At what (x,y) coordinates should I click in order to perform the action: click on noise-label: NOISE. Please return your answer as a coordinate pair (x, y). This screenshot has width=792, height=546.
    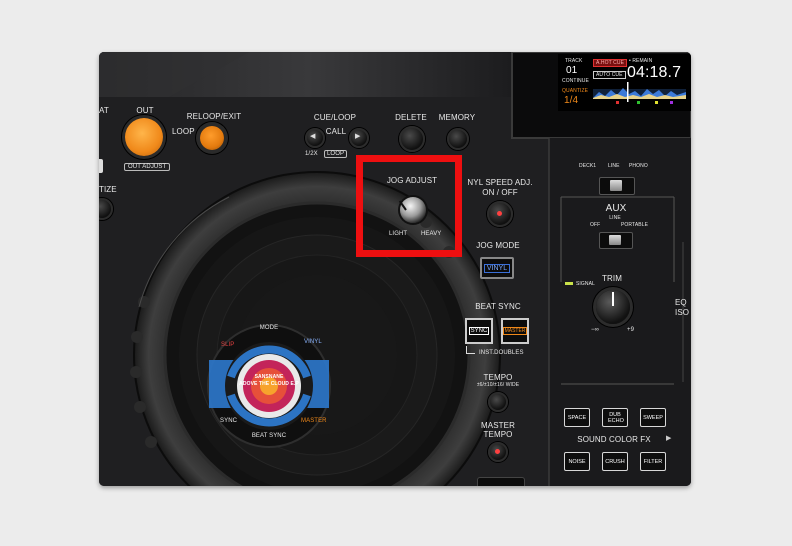
    Looking at the image, I should click on (577, 461).